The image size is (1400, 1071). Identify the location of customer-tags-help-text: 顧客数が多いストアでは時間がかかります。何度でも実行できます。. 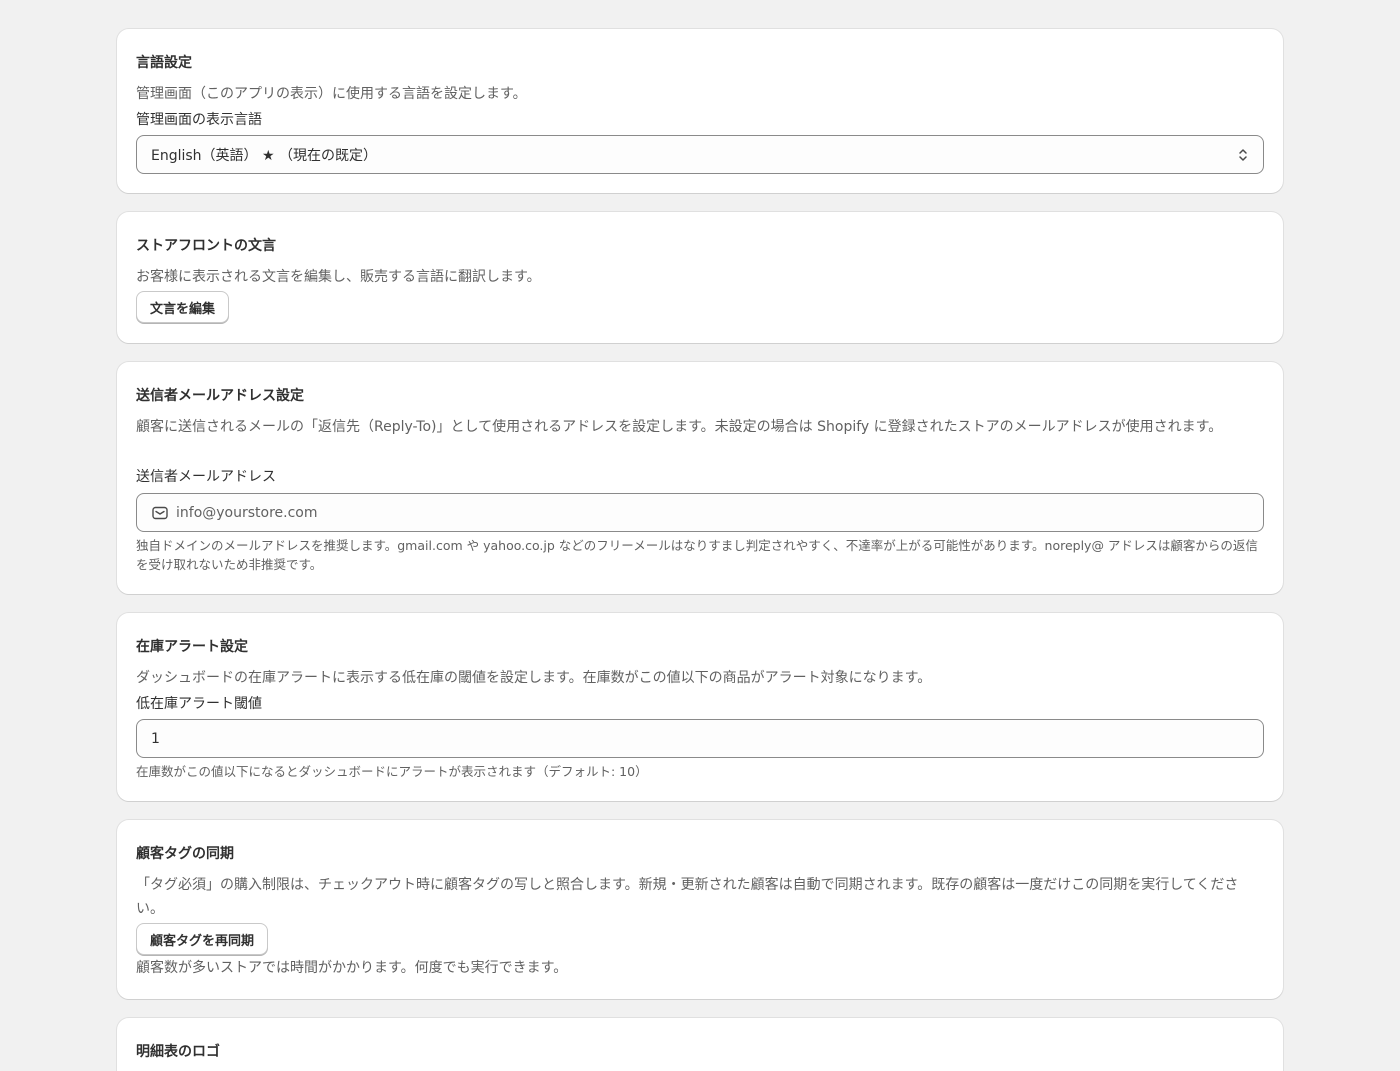
(352, 968).